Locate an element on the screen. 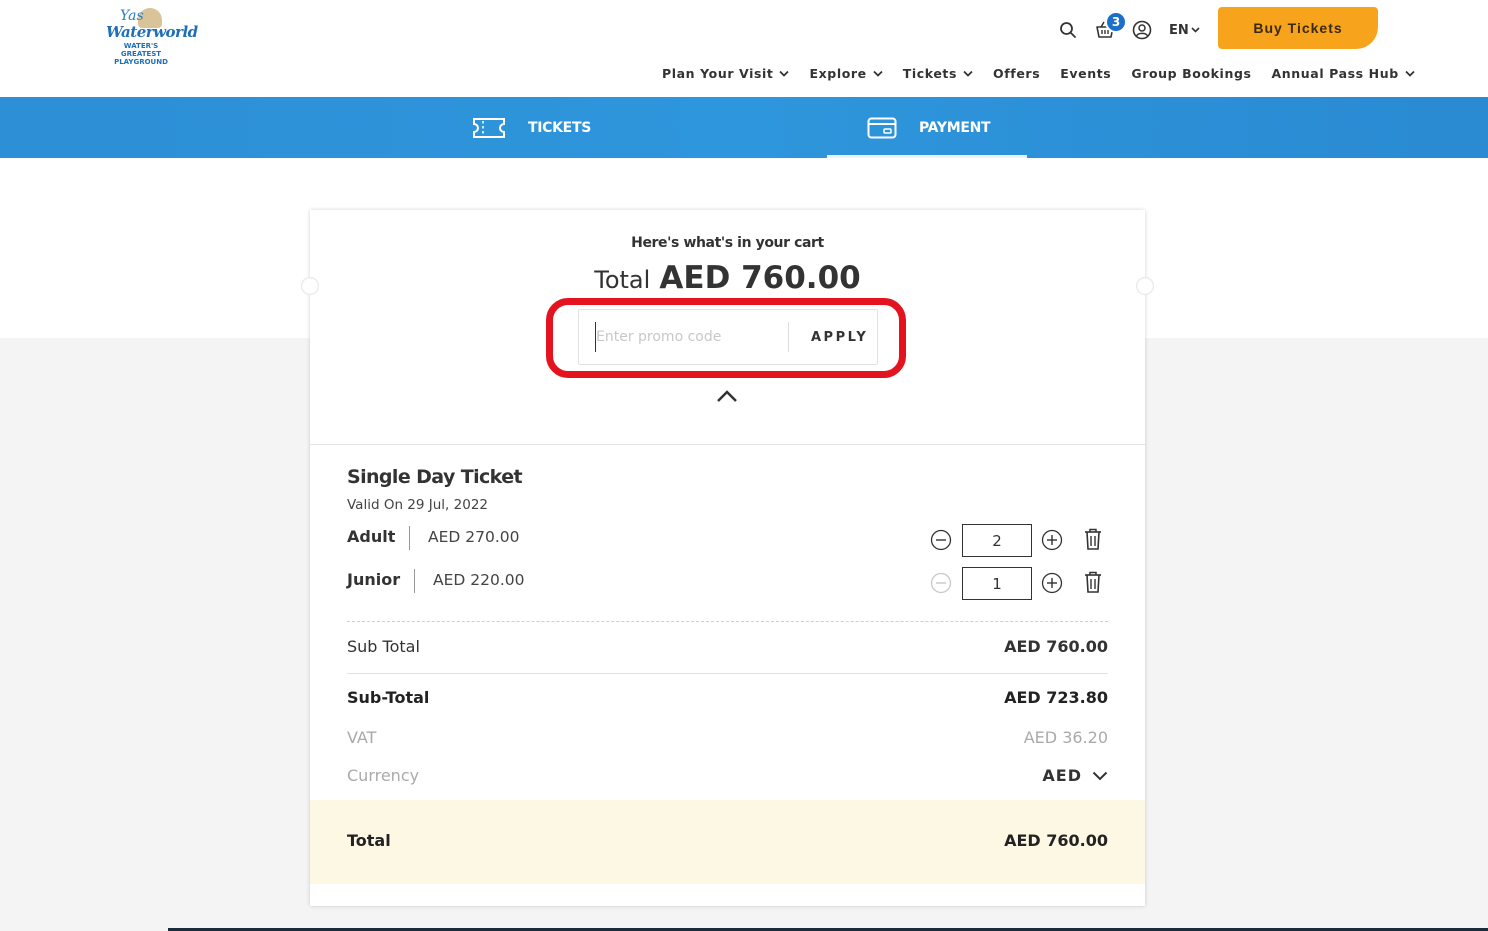 The width and height of the screenshot is (1488, 931). currency-value: AED is located at coordinates (1062, 775).